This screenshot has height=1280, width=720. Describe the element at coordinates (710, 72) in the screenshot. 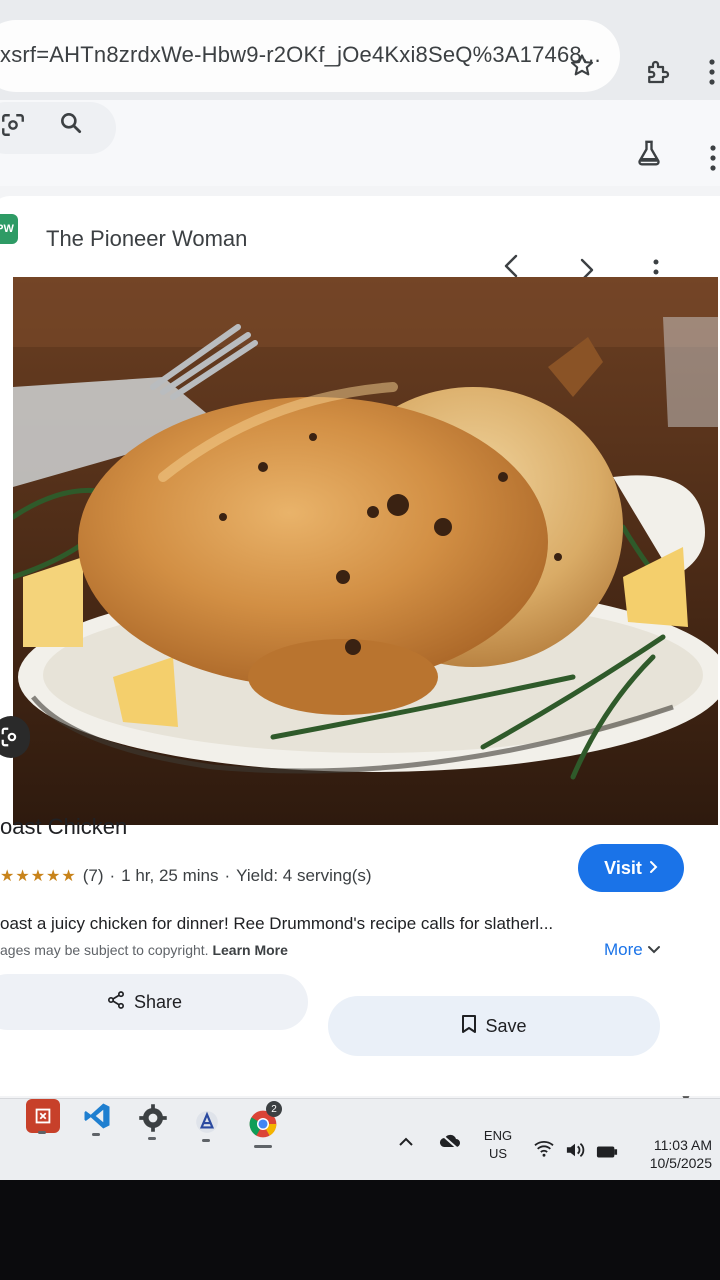

I see `browser-menu-icon` at that location.